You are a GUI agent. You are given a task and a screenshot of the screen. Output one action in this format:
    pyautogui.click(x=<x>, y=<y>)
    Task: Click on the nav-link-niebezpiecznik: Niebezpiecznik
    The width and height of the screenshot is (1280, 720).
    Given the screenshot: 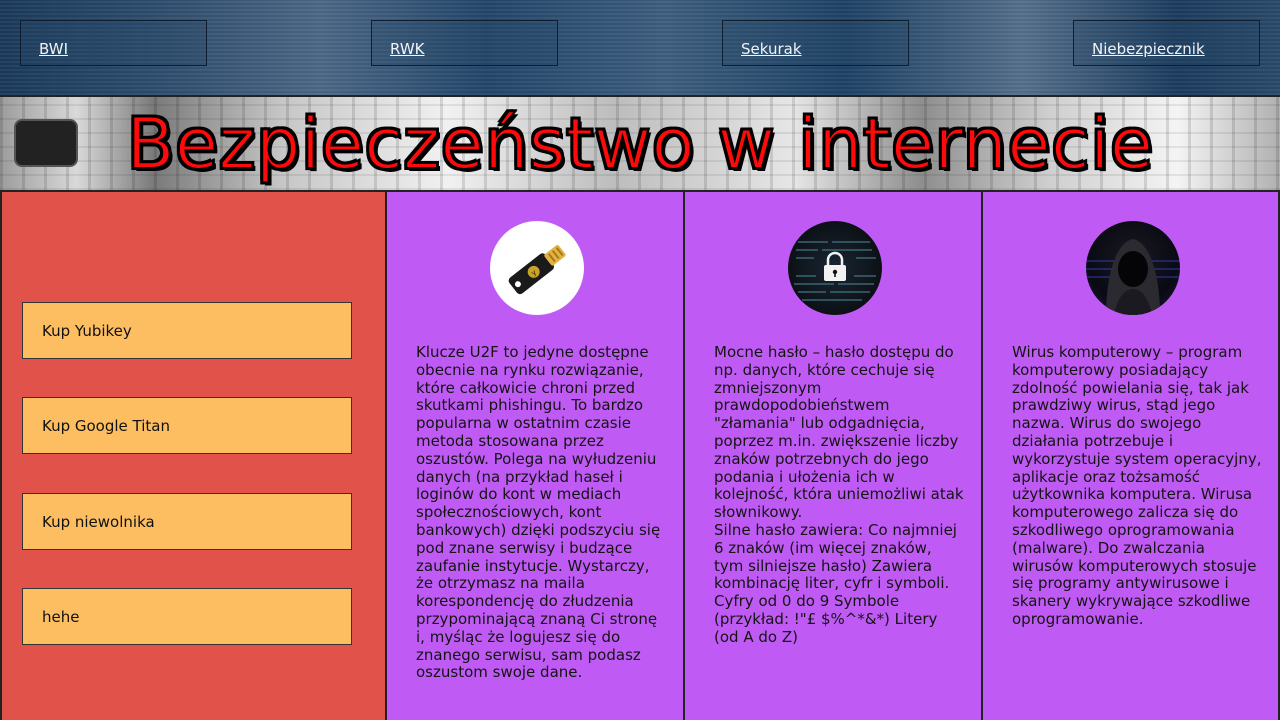 What is the action you would take?
    pyautogui.click(x=1148, y=49)
    